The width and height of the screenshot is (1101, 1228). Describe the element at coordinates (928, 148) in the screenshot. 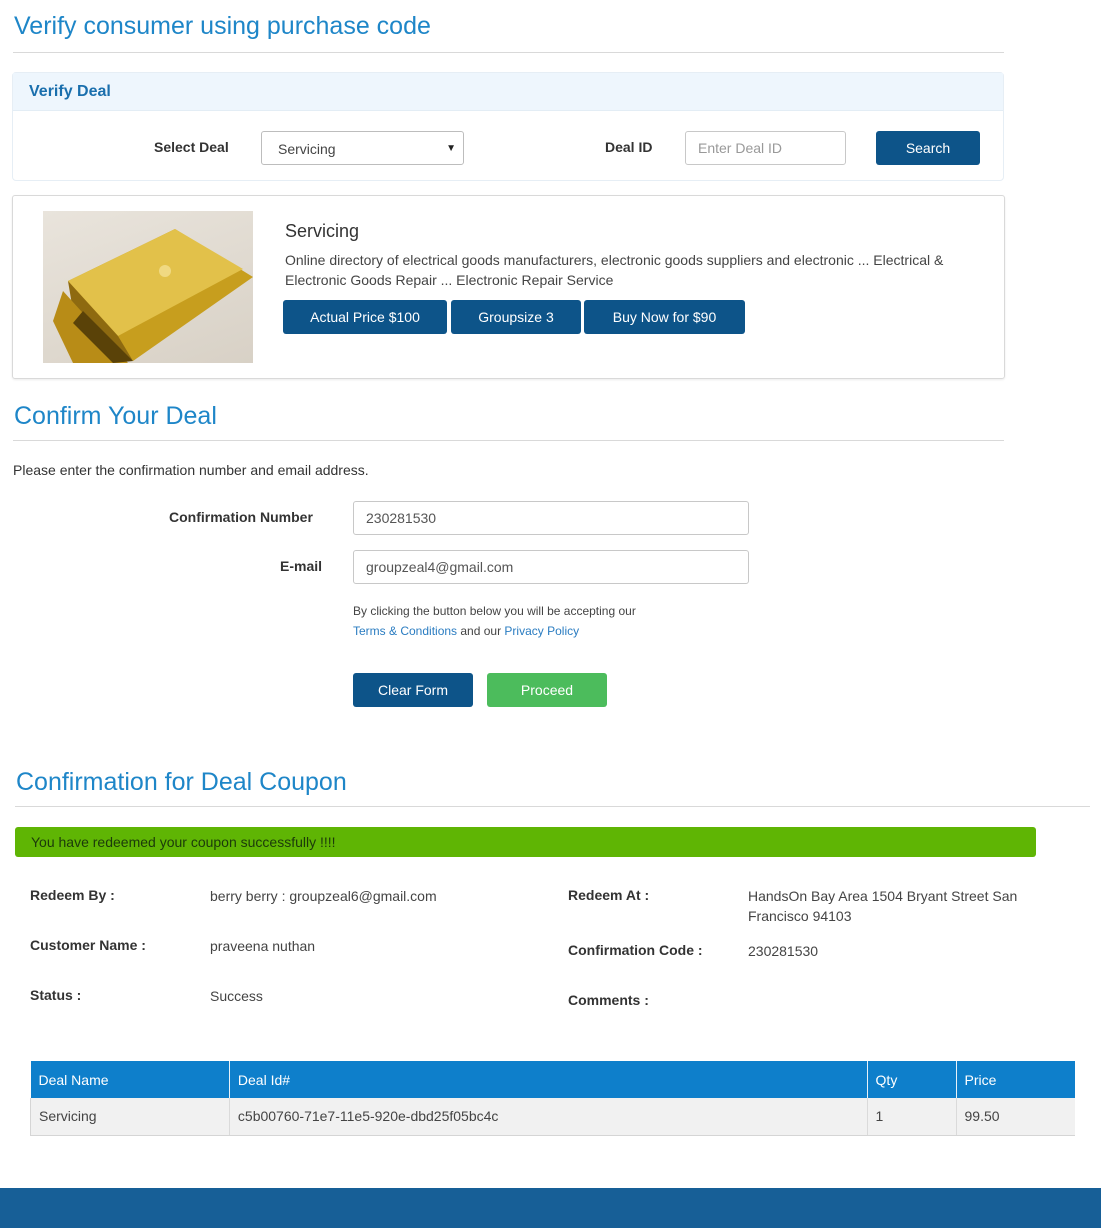

I see `search-button: Search` at that location.